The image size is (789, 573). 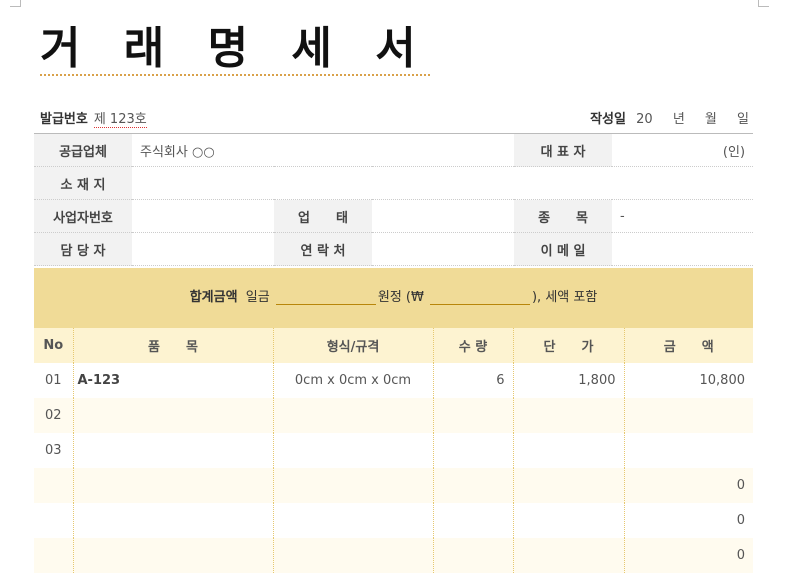 I want to click on email-label: 이 메 일, so click(x=563, y=249).